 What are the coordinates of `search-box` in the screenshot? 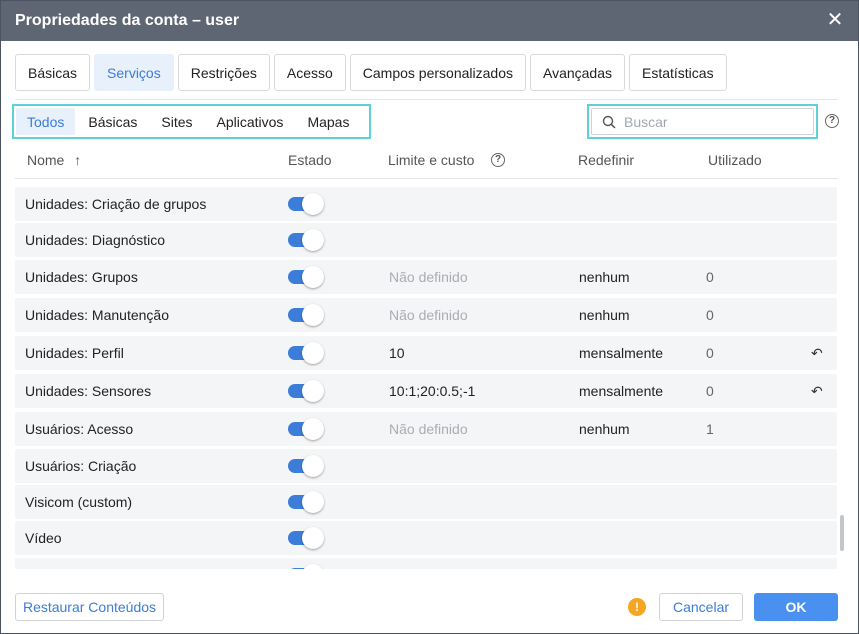 It's located at (702, 121).